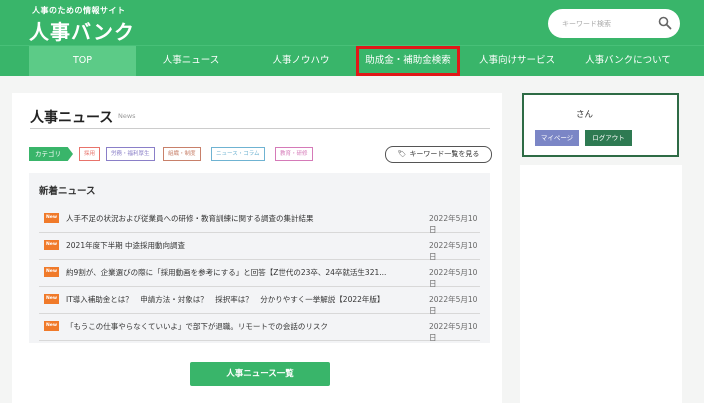 Image resolution: width=704 pixels, height=403 pixels. What do you see at coordinates (67, 191) in the screenshot?
I see `latest-news-heading: 新着ニュース` at bounding box center [67, 191].